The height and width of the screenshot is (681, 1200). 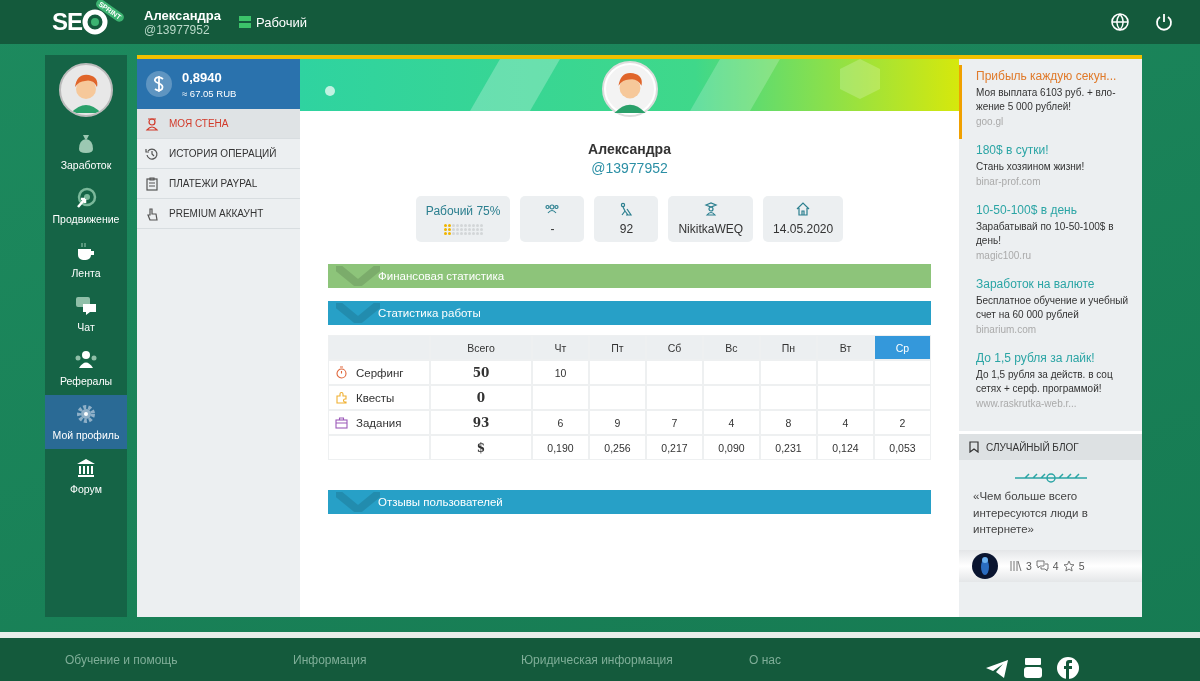 What do you see at coordinates (86, 260) in the screenshot?
I see `nav-item: Лента` at bounding box center [86, 260].